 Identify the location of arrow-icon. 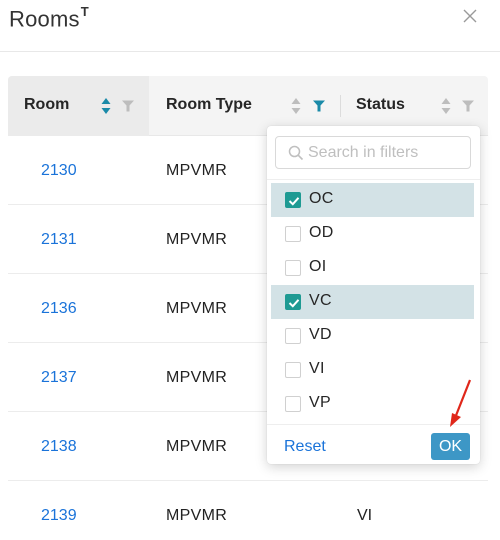
(461, 403).